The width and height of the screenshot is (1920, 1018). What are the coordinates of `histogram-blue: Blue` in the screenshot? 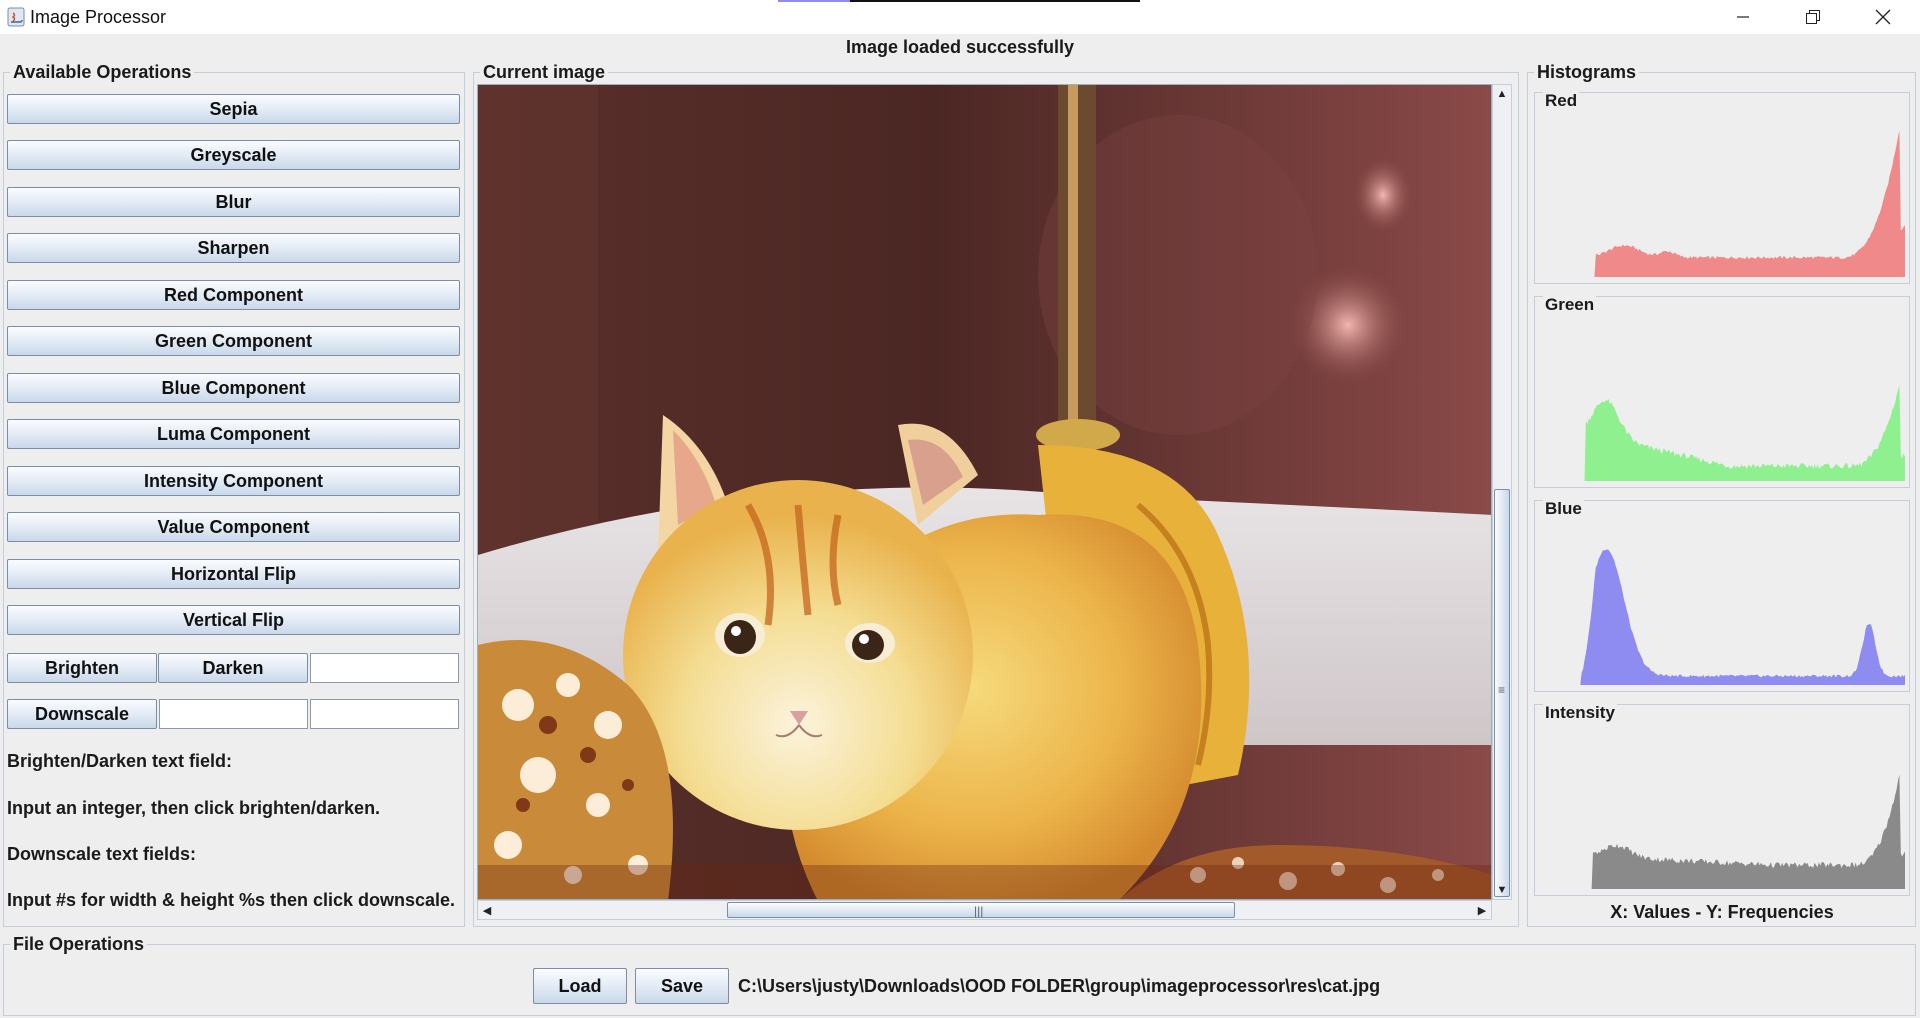 It's located at (1722, 595).